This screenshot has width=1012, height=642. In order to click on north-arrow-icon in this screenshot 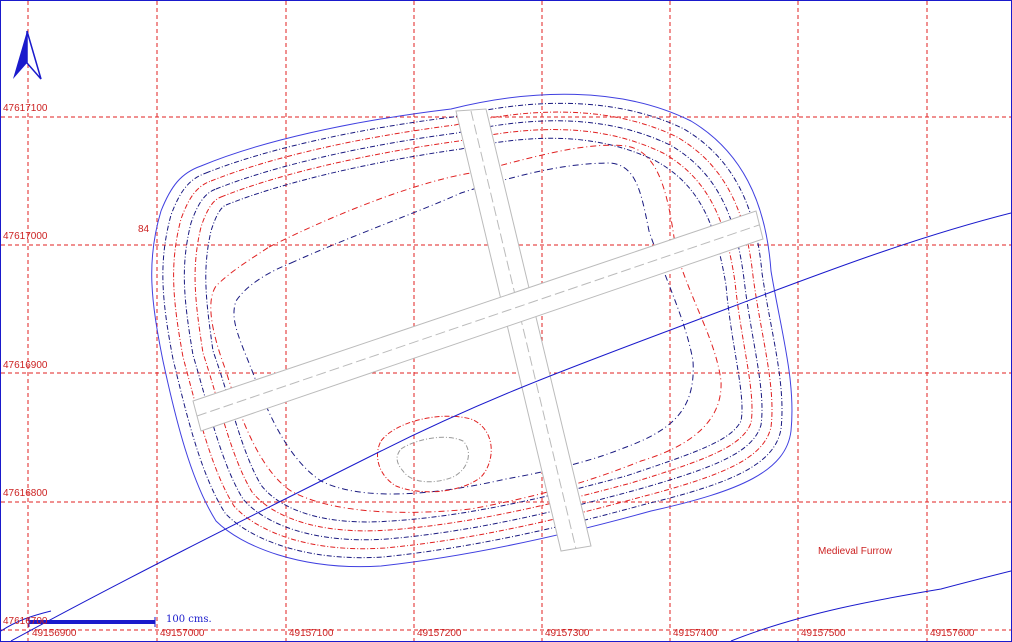, I will do `click(27, 55)`.